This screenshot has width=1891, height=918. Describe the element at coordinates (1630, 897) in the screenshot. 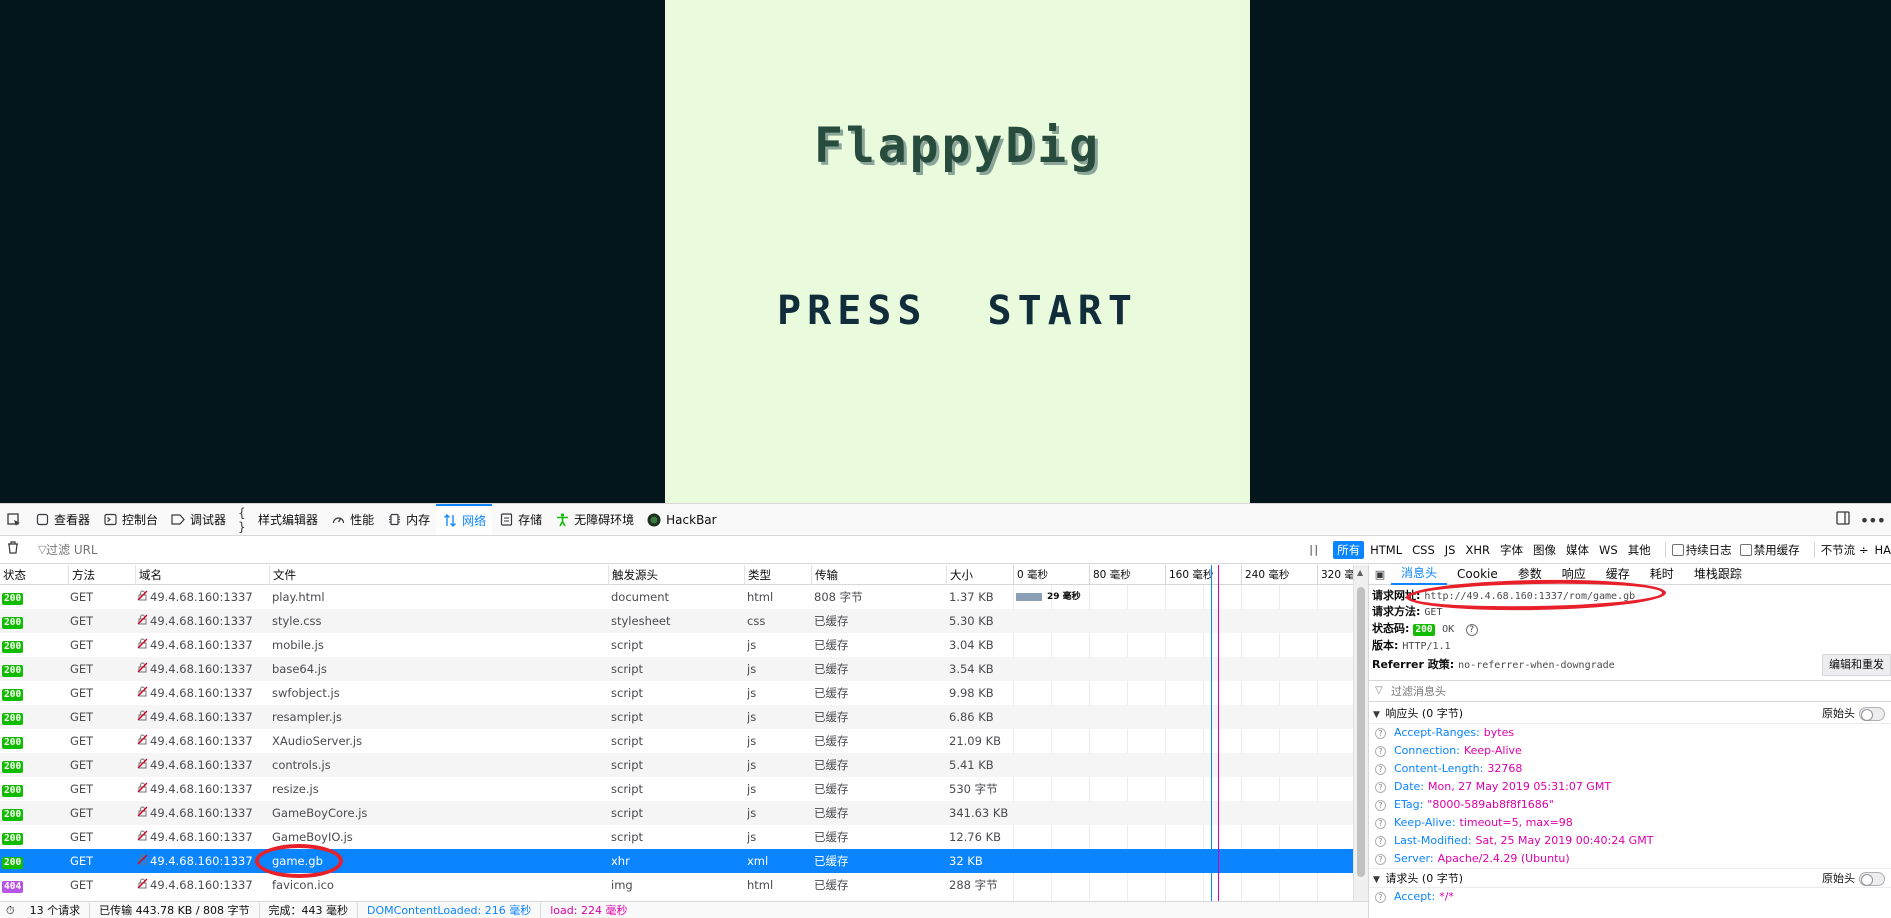

I see `header-row: ? Accept: */*` at that location.